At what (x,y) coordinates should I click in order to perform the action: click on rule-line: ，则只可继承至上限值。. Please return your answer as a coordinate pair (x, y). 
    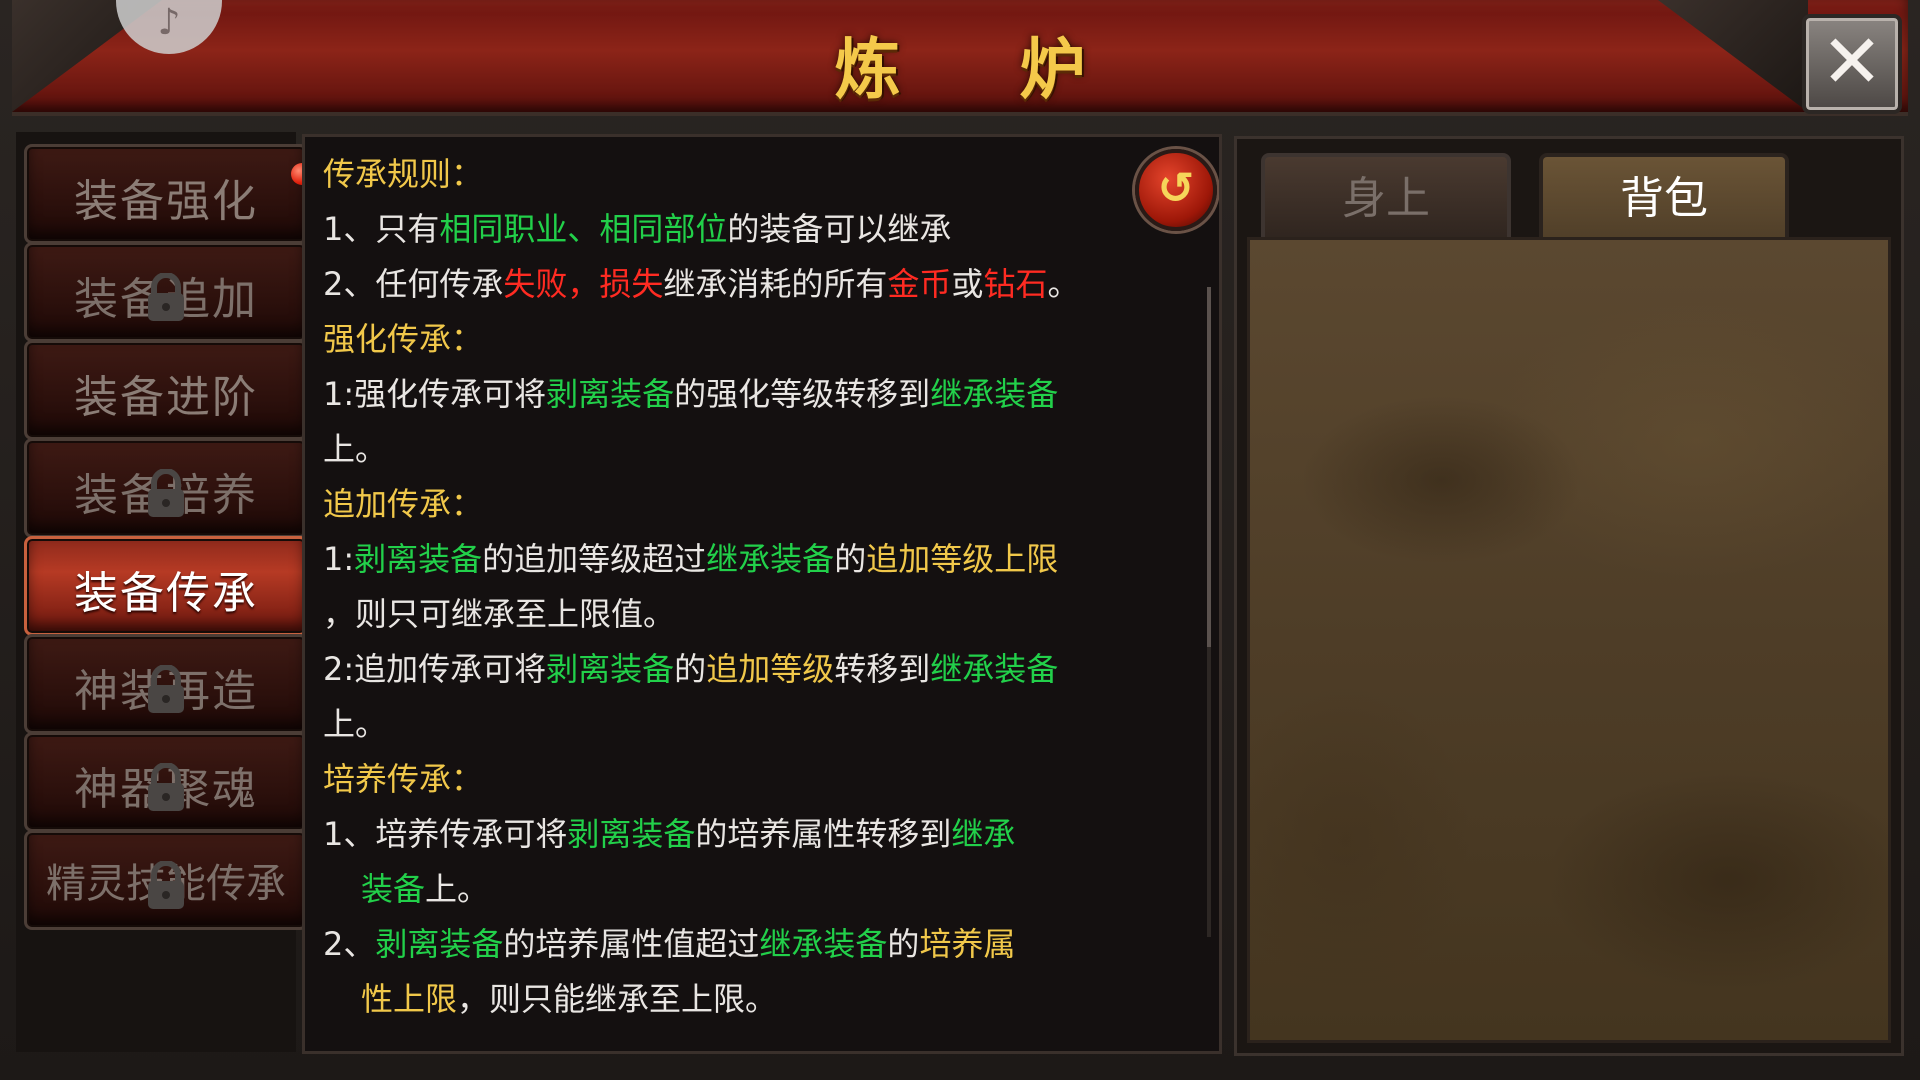
    Looking at the image, I should click on (499, 614).